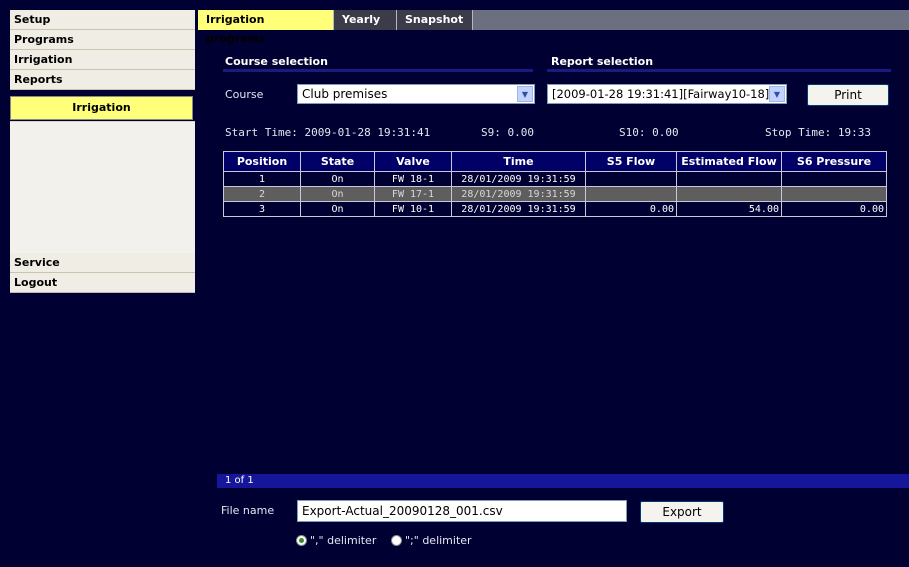  I want to click on s10-value: S10: 0.00, so click(649, 132).